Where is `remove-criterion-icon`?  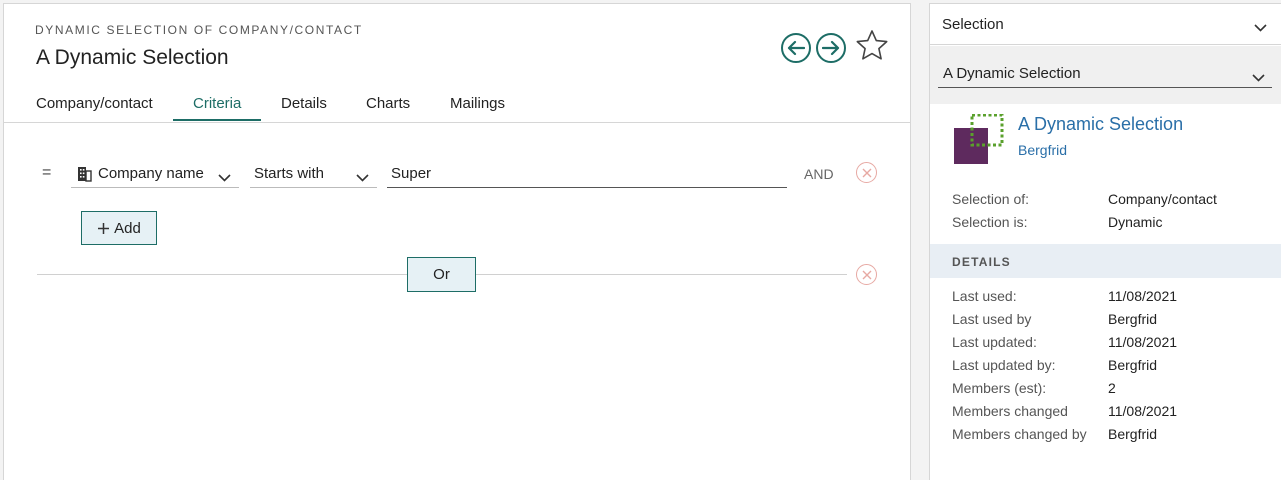
remove-criterion-icon is located at coordinates (866, 172).